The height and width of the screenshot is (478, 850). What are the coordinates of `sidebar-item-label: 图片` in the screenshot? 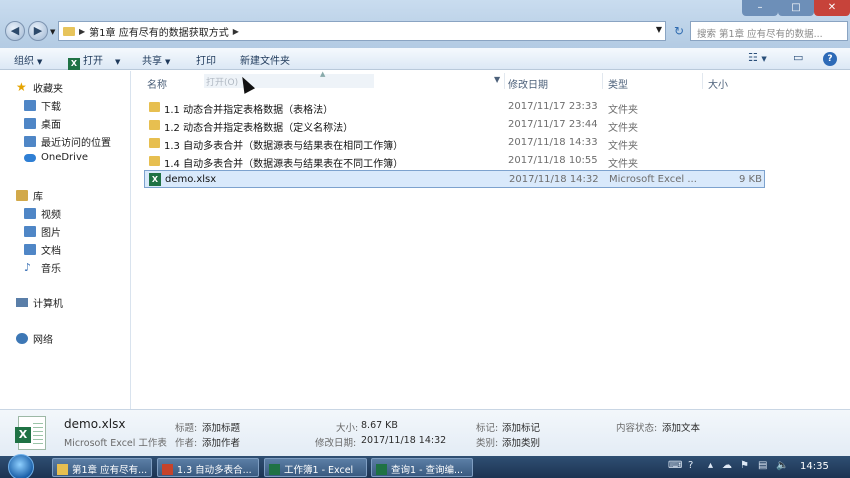 It's located at (51, 233).